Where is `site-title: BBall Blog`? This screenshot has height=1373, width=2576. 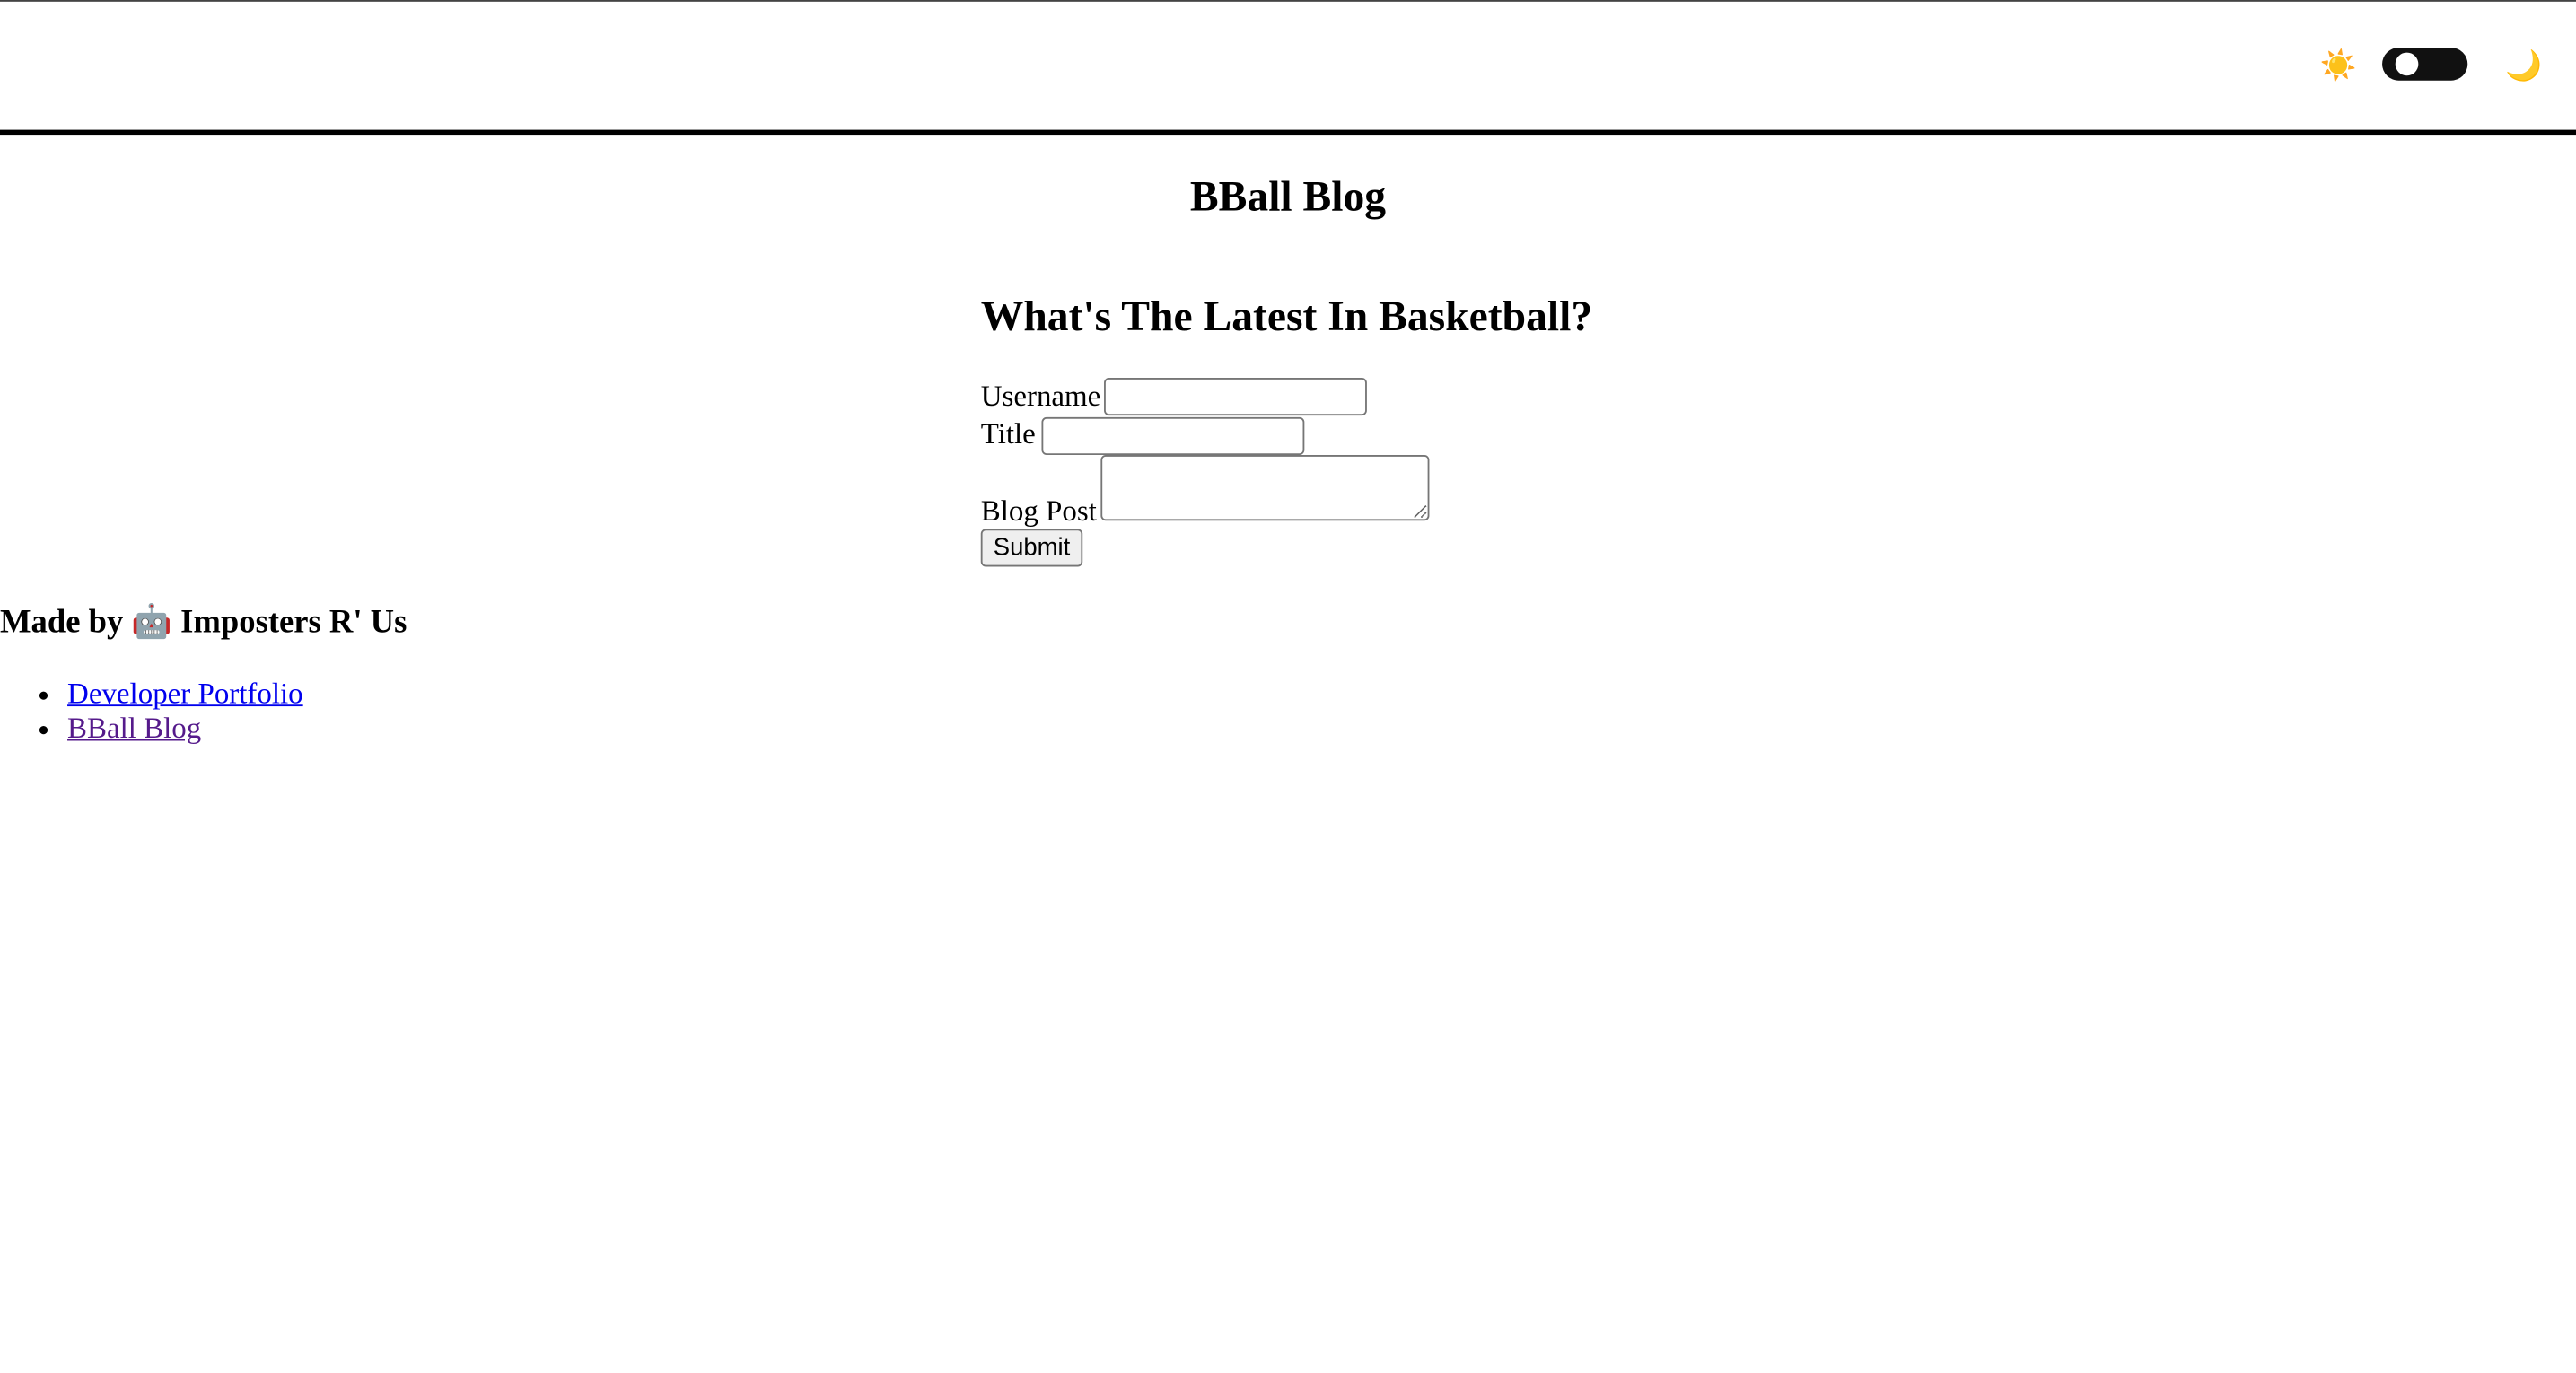 site-title: BBall Blog is located at coordinates (1288, 197).